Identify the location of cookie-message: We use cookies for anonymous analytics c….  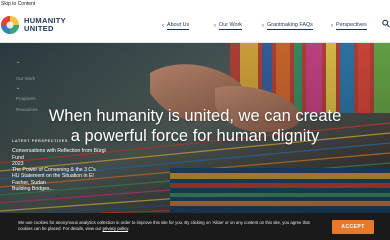
(170, 226).